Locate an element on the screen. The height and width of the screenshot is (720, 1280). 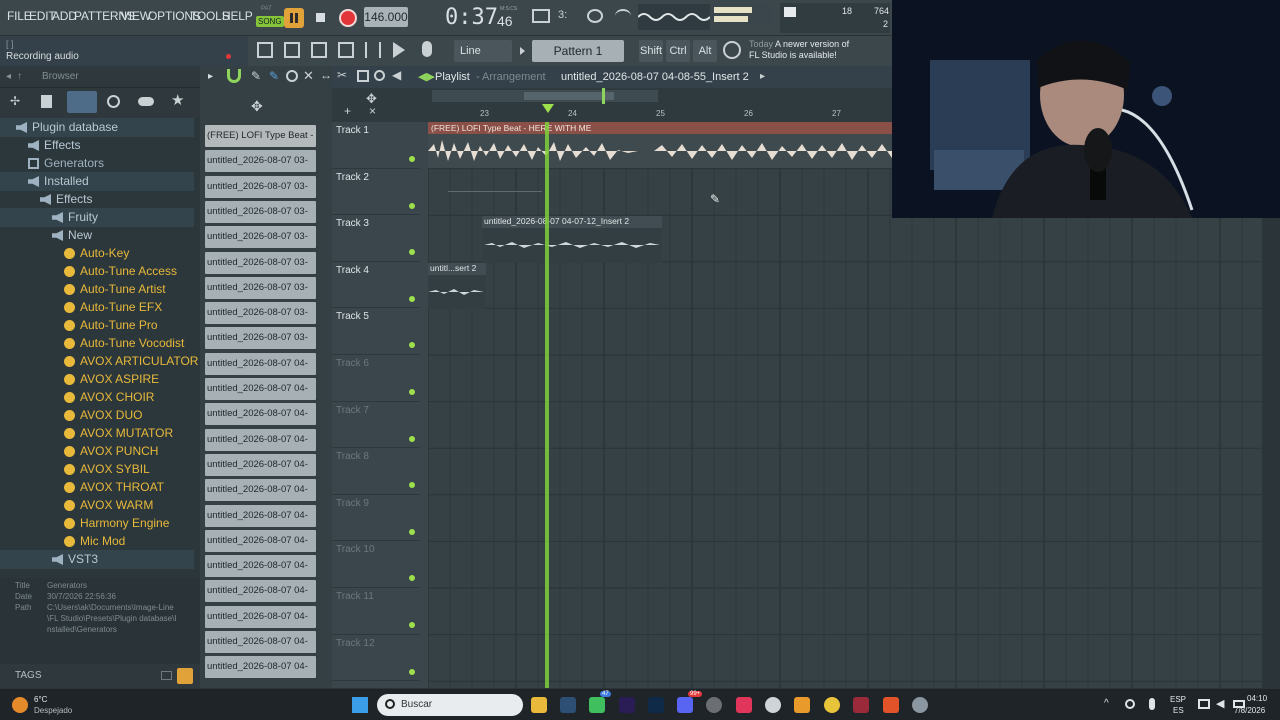
playlist-window-icon is located at coordinates (265, 50).